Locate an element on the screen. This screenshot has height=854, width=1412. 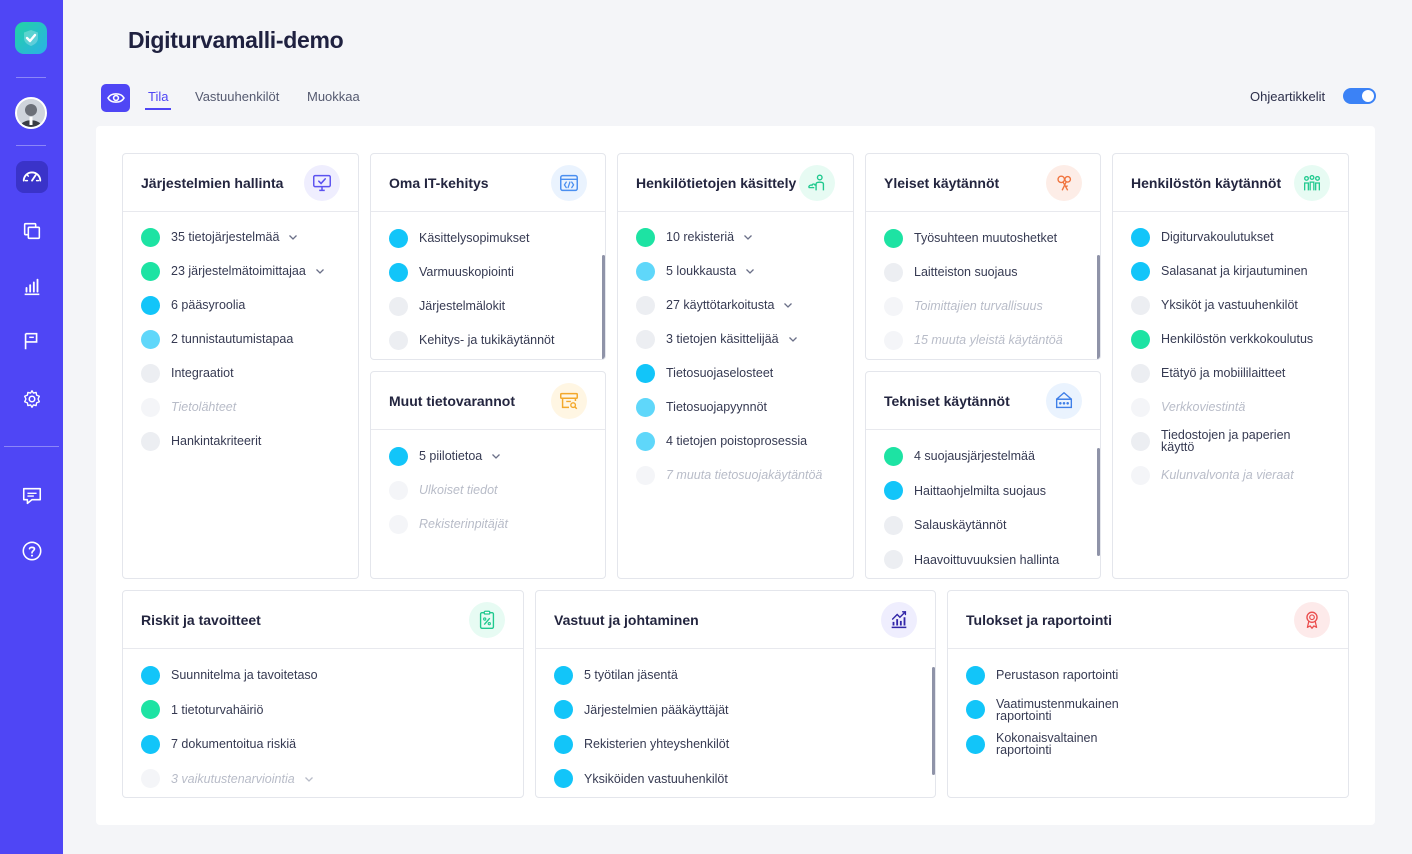
item-label: 6 pääsyroolia is located at coordinates (208, 305).